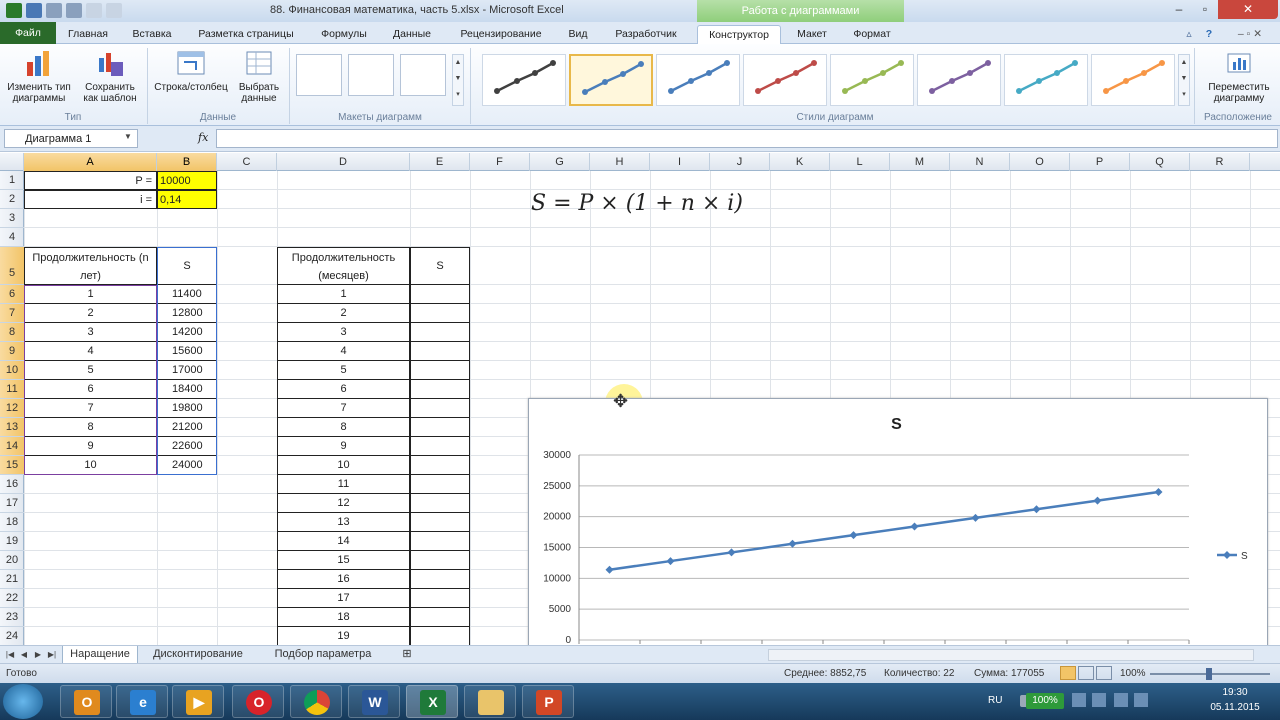 This screenshot has width=1280, height=720. What do you see at coordinates (12, 579) in the screenshot?
I see `row-header-21: 21` at bounding box center [12, 579].